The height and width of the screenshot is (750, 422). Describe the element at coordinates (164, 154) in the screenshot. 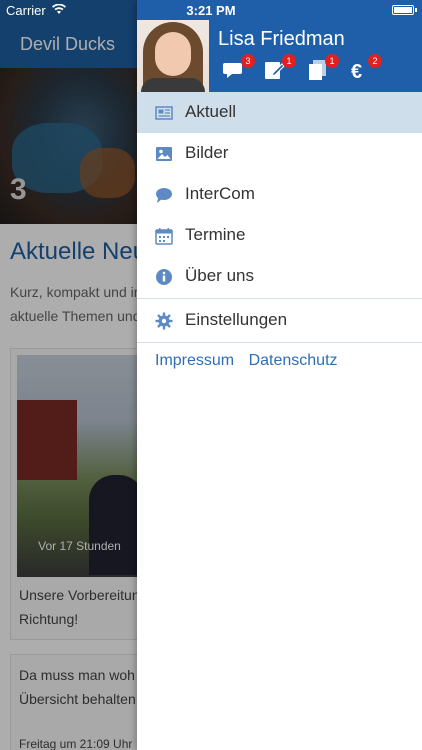

I see `image-icon` at that location.